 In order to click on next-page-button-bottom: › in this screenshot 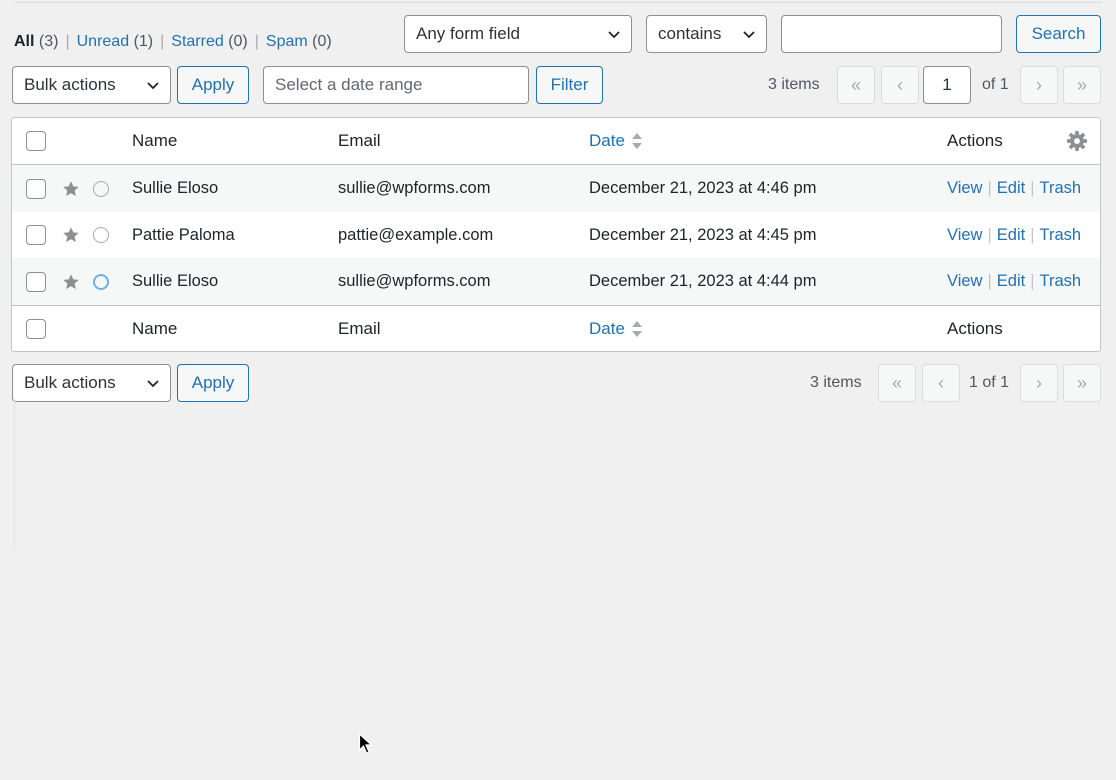, I will do `click(1039, 383)`.